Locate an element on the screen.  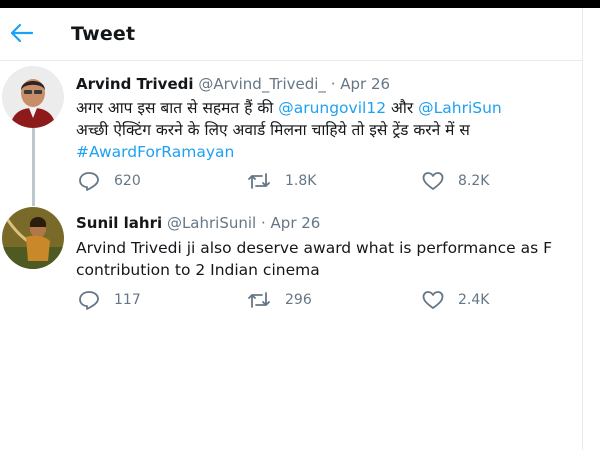
author-handle: @Arvind_Trivedi_ is located at coordinates (262, 84).